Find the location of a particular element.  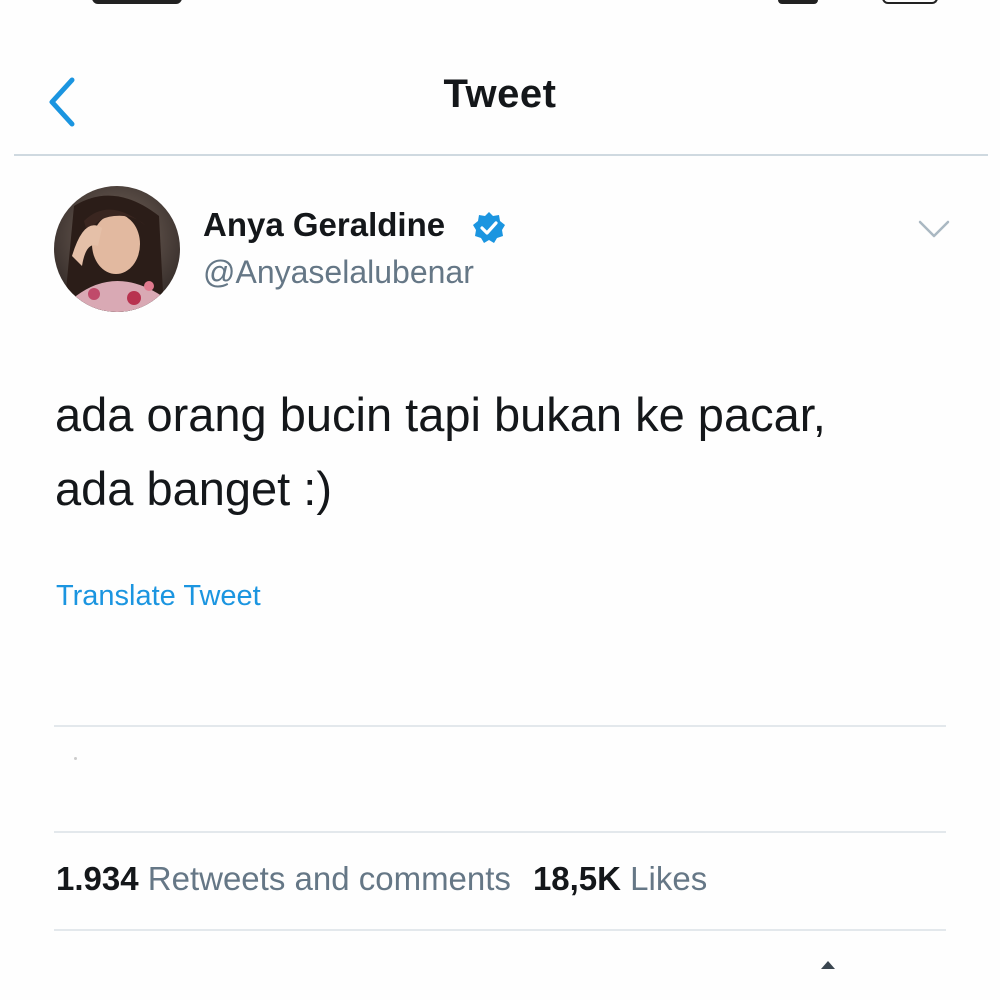

likes-stat: 18,5K Likes is located at coordinates (620, 878).